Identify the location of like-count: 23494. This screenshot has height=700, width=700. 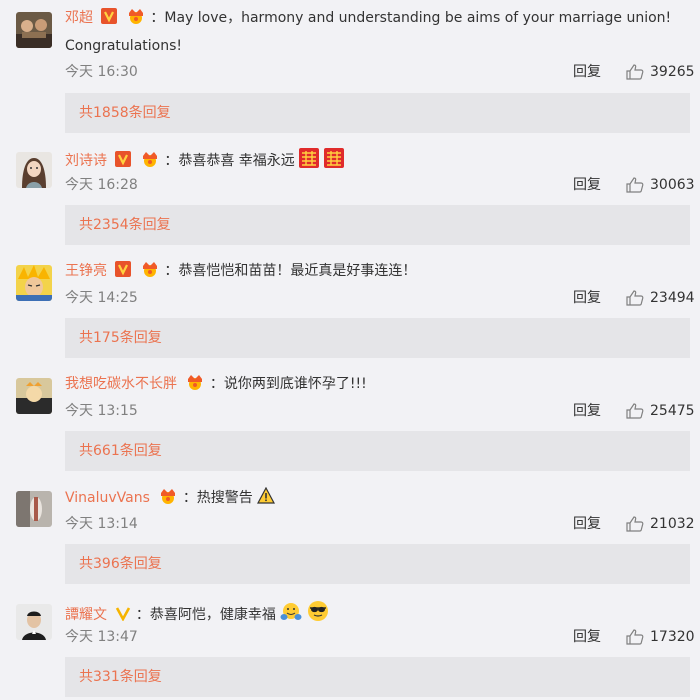
(672, 298).